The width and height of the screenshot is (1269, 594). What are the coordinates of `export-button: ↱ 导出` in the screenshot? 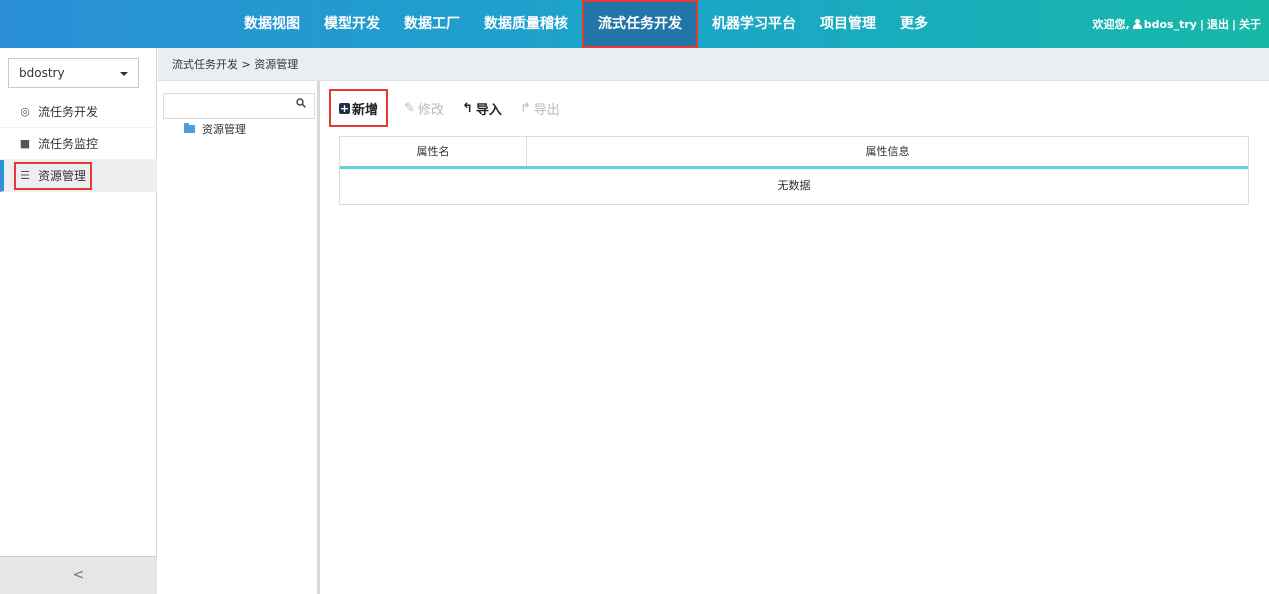 It's located at (540, 108).